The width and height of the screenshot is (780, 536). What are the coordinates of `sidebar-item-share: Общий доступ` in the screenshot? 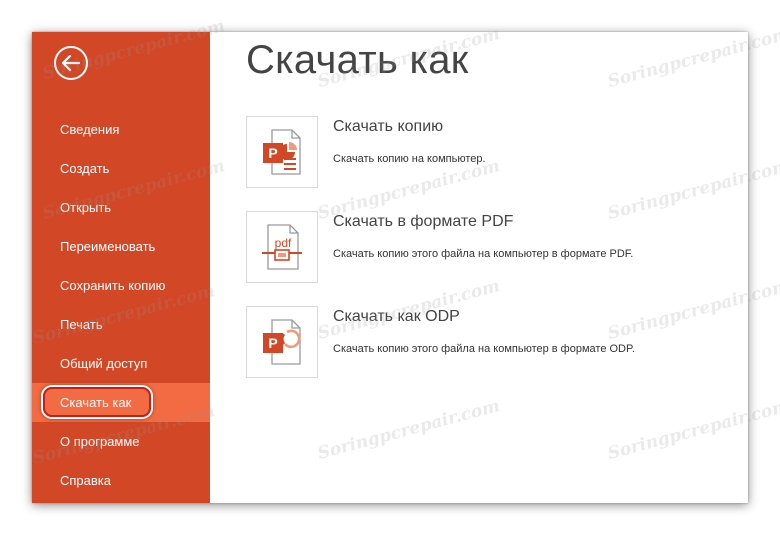 It's located at (121, 363).